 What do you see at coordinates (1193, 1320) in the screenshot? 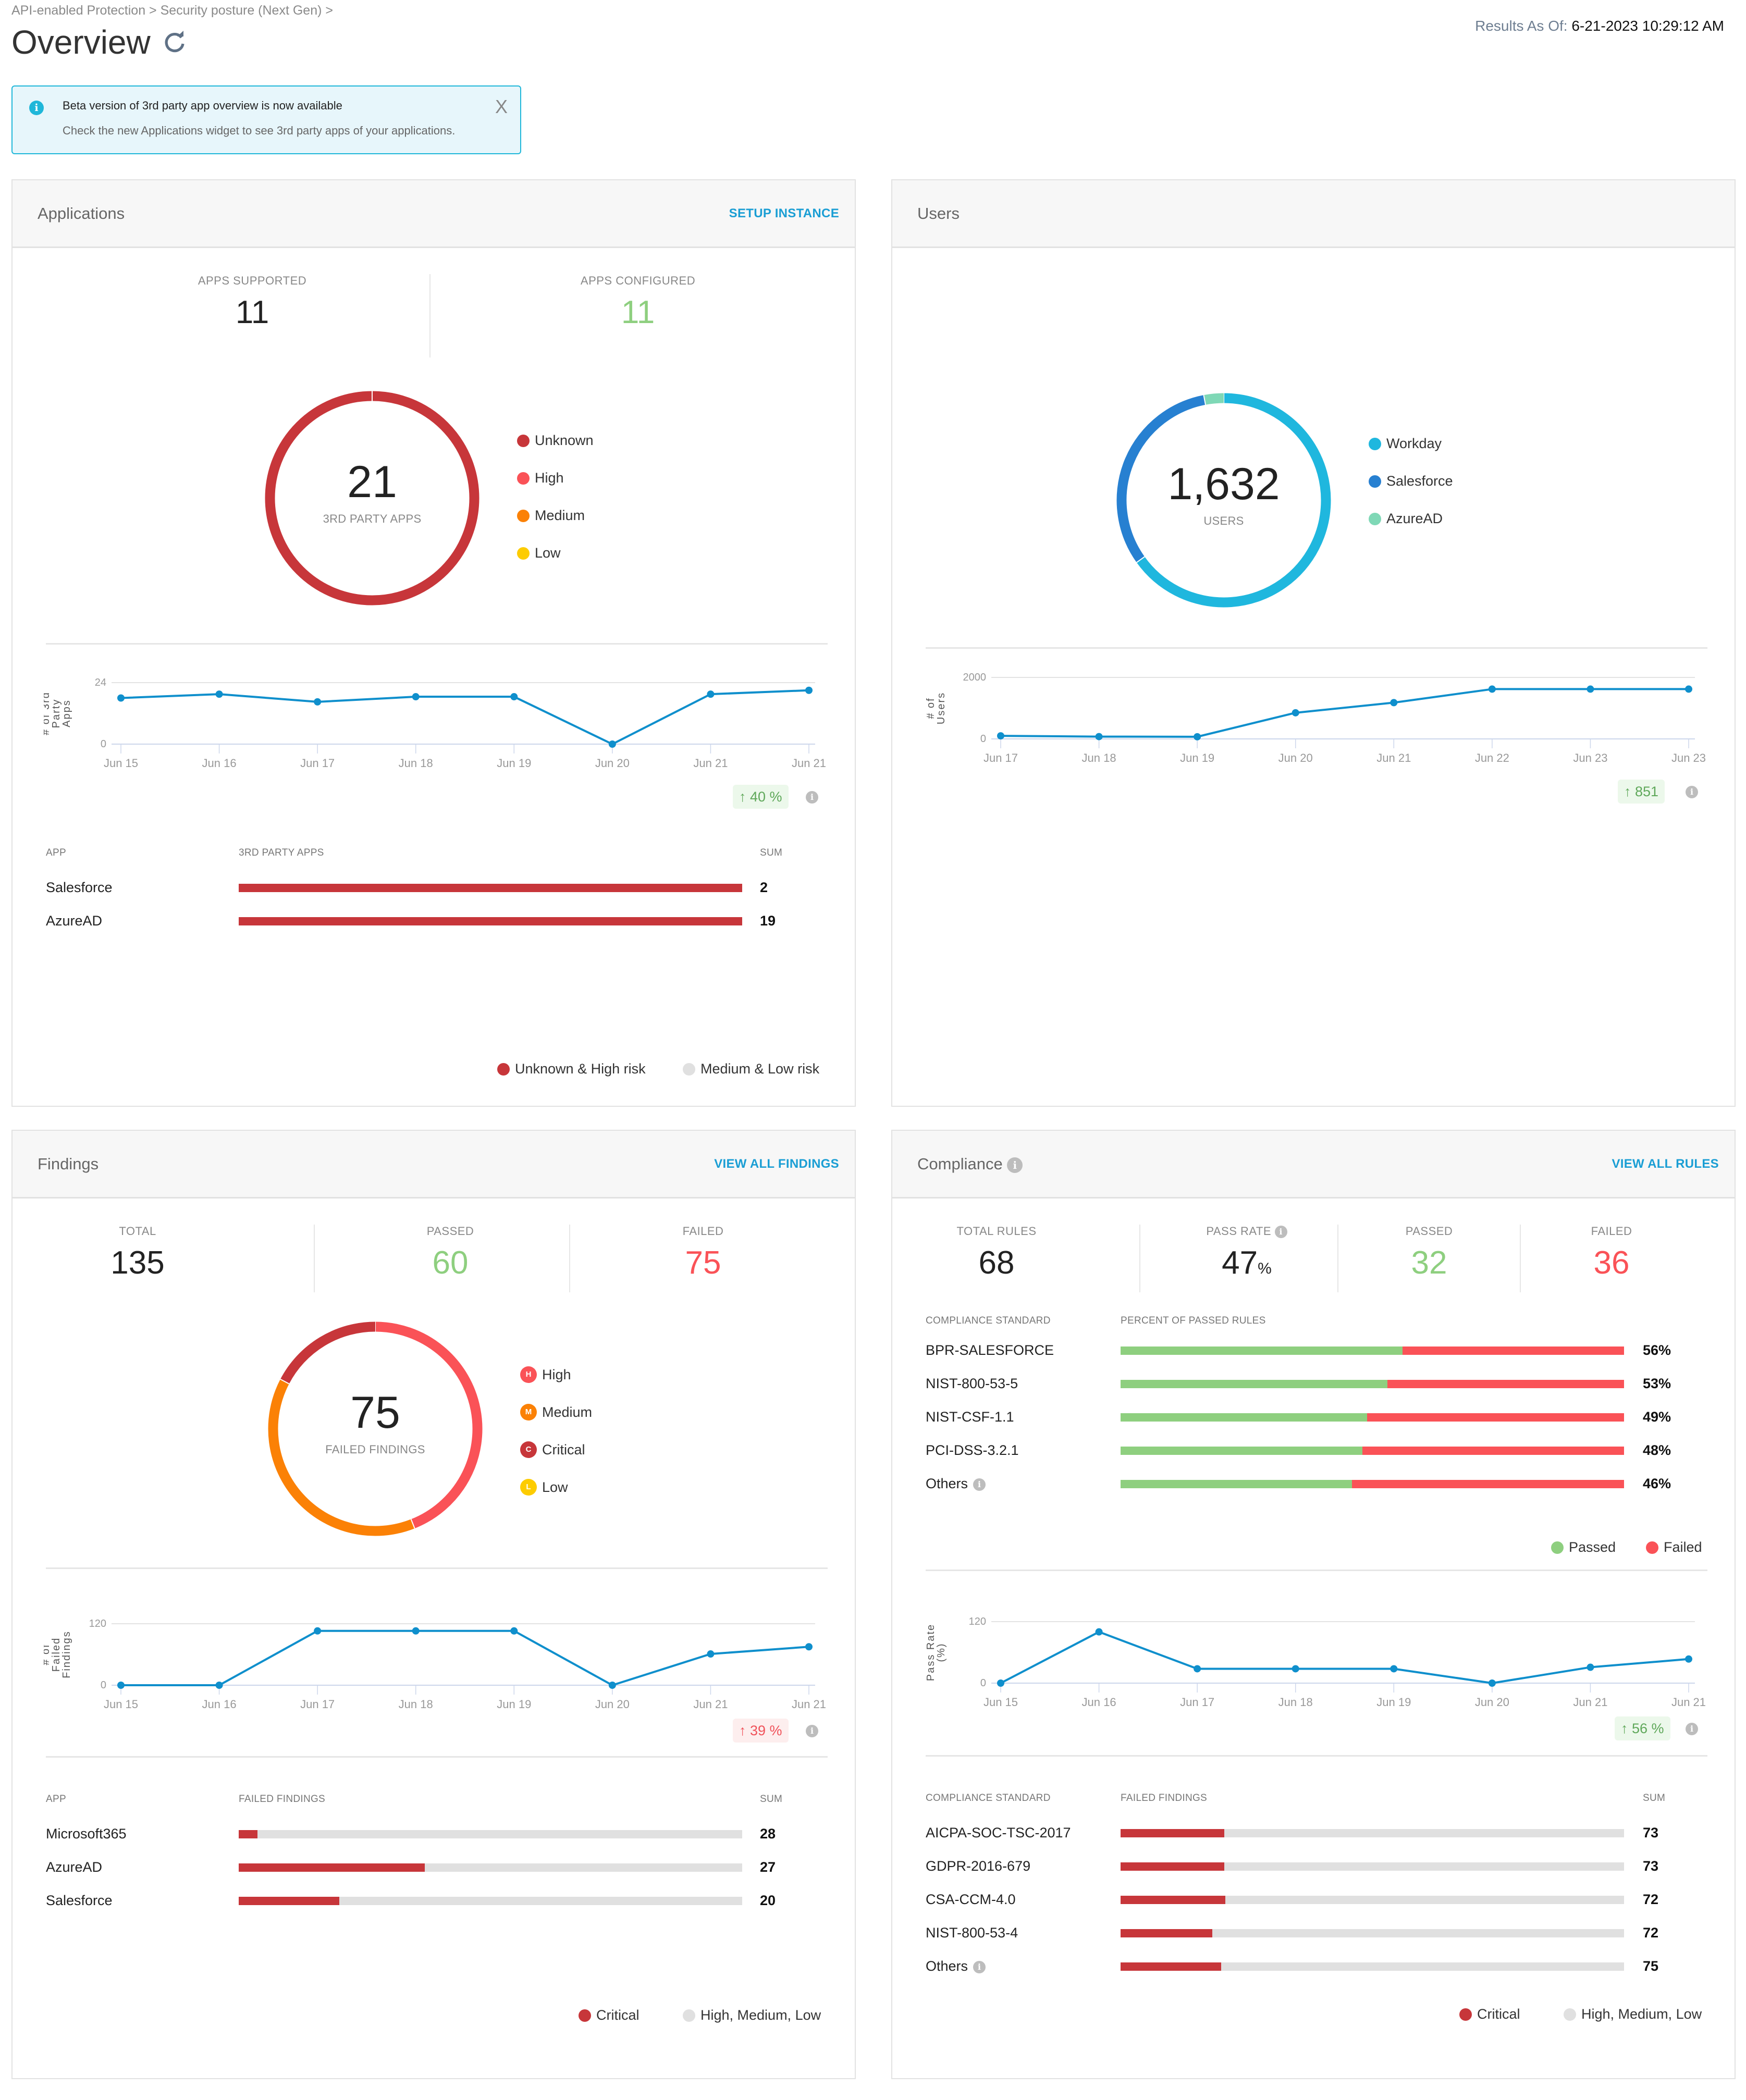
I see `col-header-percent-passed: PERCENT OF PASSED RULES` at bounding box center [1193, 1320].